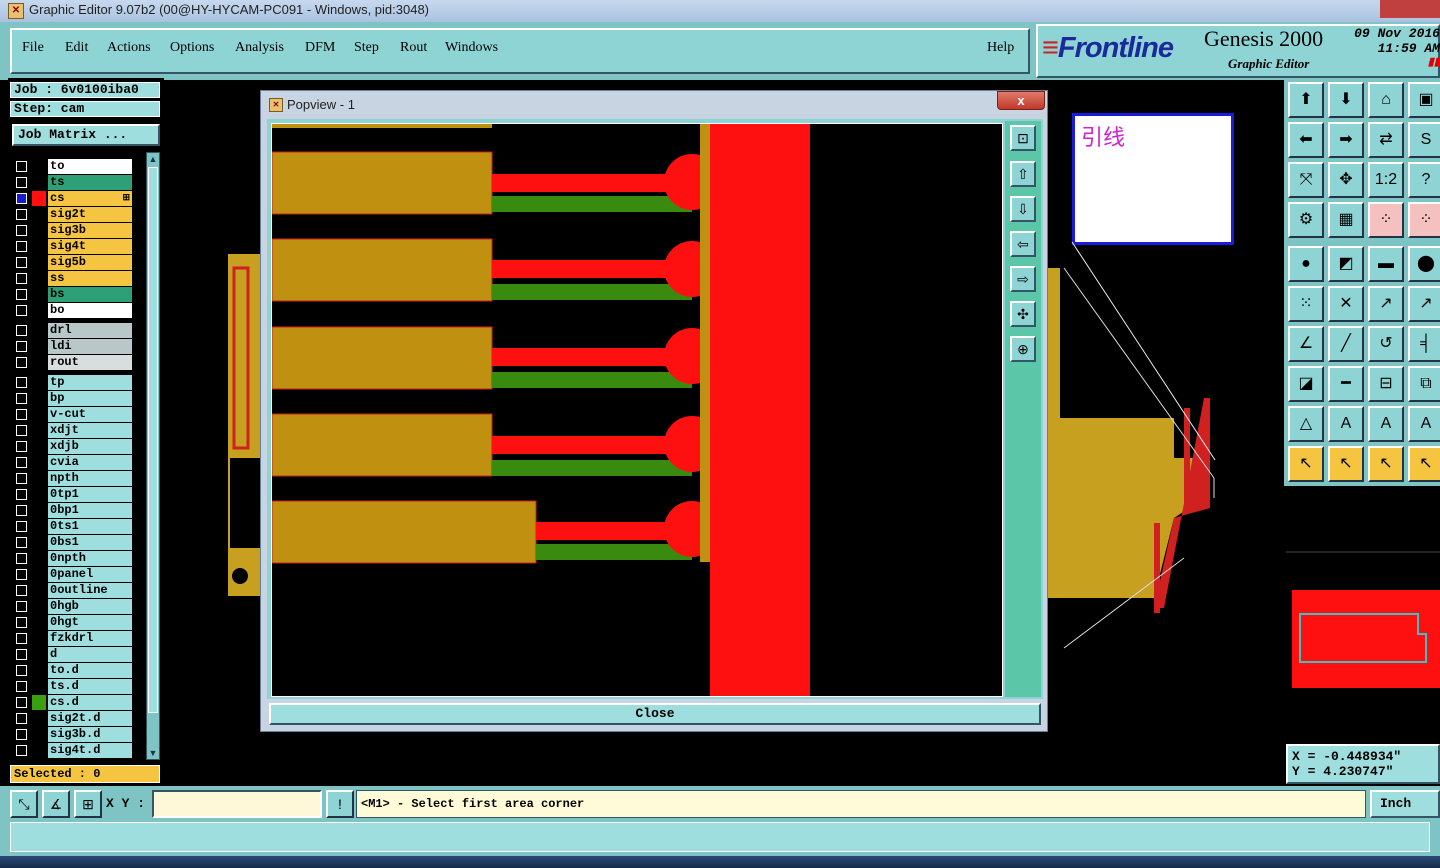 The height and width of the screenshot is (868, 1440). Describe the element at coordinates (1424, 220) in the screenshot. I see `layer-b-icon: ⁘` at that location.